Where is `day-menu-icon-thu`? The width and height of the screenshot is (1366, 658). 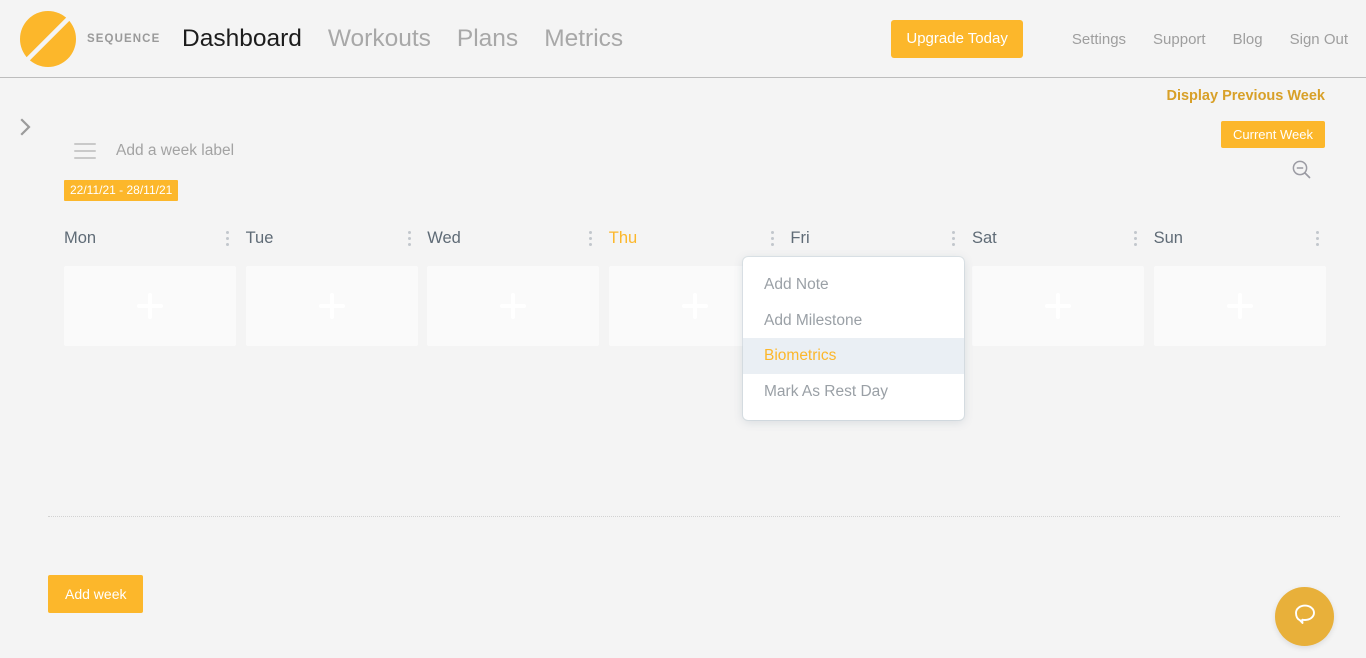 day-menu-icon-thu is located at coordinates (772, 238).